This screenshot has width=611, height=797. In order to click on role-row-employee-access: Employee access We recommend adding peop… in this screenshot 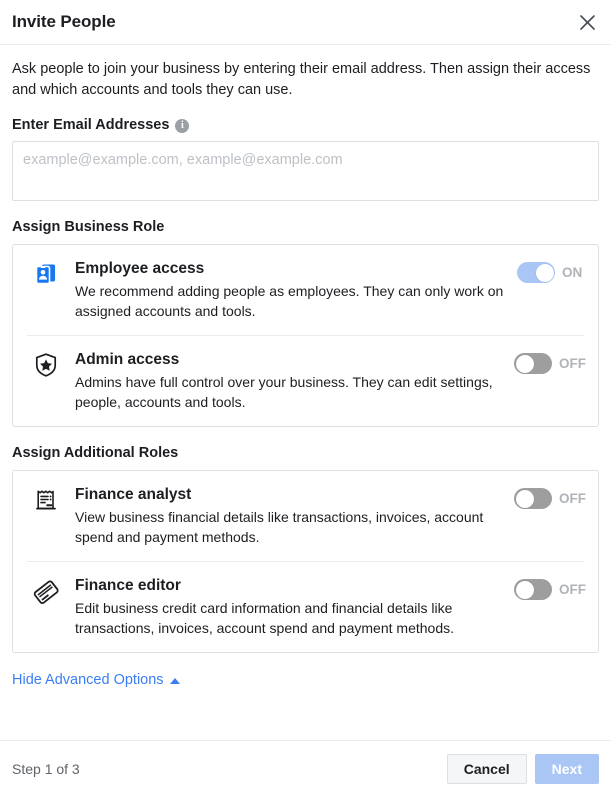, I will do `click(305, 290)`.